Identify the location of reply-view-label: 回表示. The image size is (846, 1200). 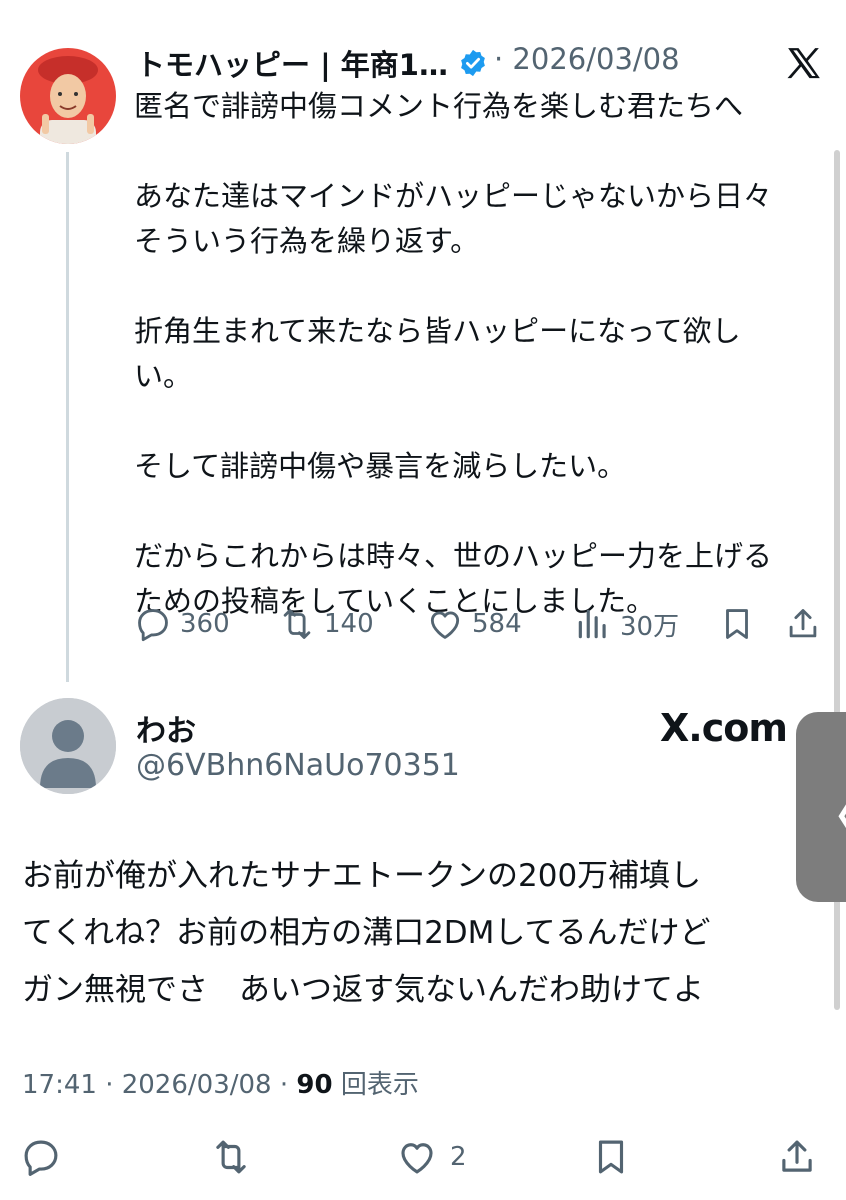
(379, 1085).